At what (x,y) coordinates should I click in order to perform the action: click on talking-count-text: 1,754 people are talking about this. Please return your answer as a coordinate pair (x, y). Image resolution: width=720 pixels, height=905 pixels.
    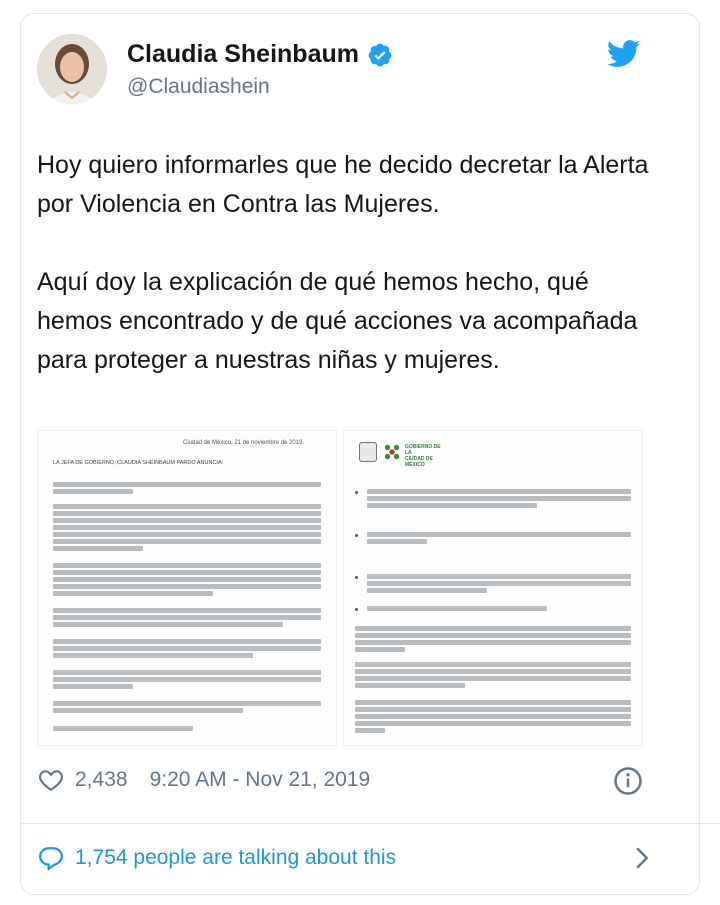
    Looking at the image, I should click on (235, 858).